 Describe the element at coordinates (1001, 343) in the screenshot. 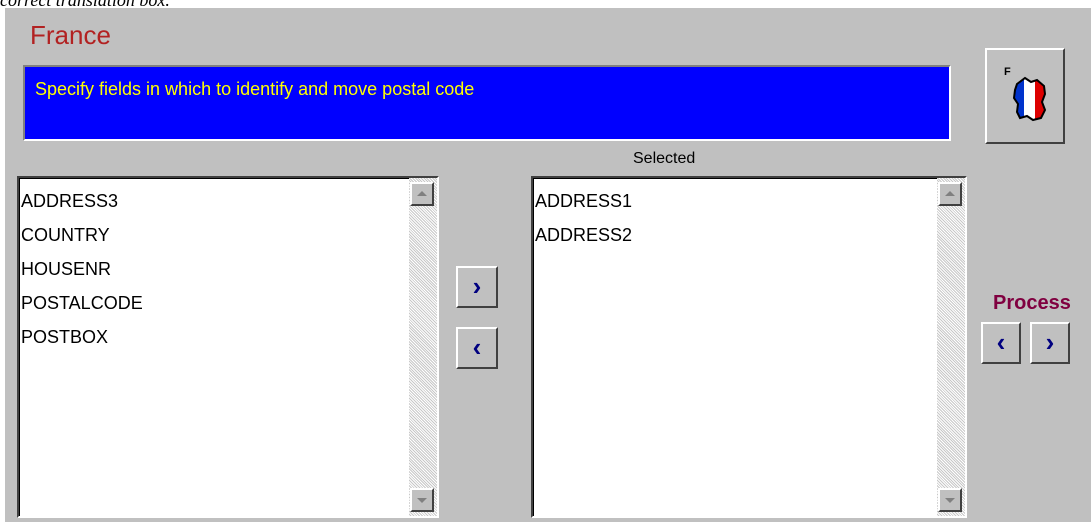

I see `process-prev-button: ‹` at that location.